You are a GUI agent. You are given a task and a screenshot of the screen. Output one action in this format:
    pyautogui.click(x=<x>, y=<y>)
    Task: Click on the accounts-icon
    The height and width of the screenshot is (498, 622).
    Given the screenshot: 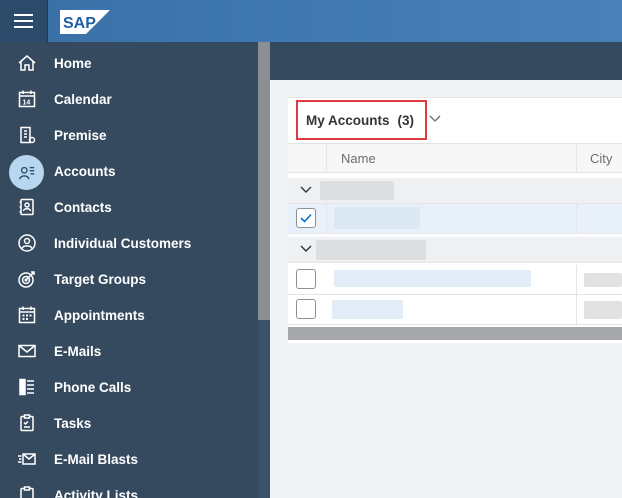 What is the action you would take?
    pyautogui.click(x=26, y=172)
    